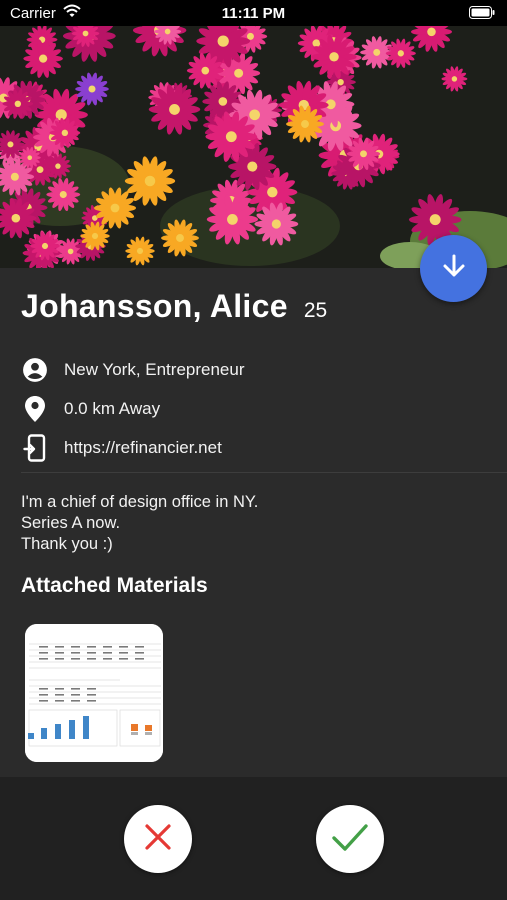 The image size is (507, 900). What do you see at coordinates (154, 306) in the screenshot?
I see `profile-name: Johansson, Alice` at bounding box center [154, 306].